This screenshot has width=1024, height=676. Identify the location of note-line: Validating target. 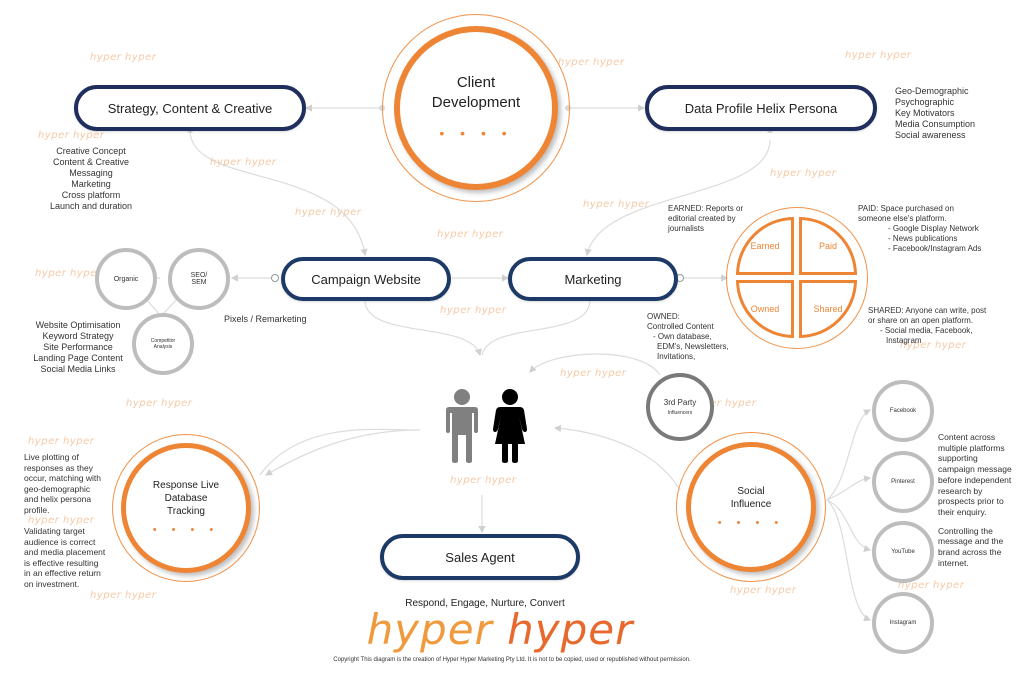
(54, 531).